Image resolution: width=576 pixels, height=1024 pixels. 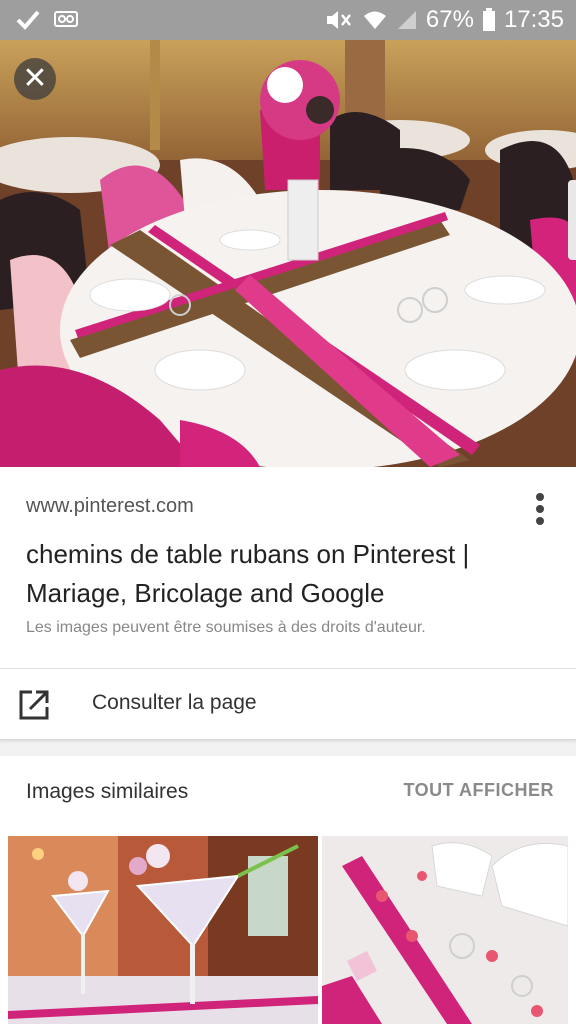 I want to click on status-right: 67% 17:35, so click(x=444, y=20).